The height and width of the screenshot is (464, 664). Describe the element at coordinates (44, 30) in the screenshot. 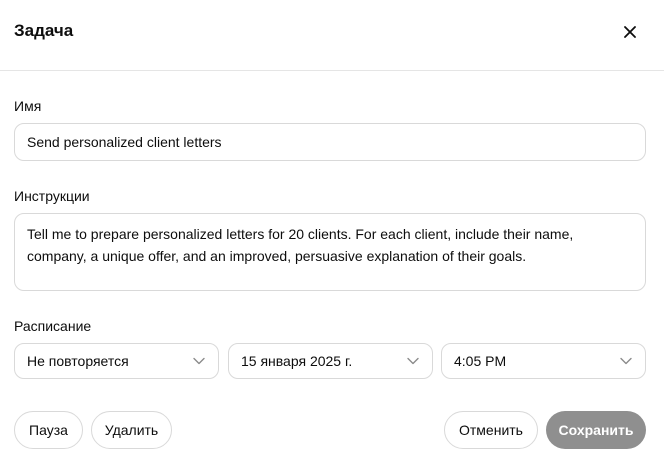

I see `dialog-title: Задача` at that location.